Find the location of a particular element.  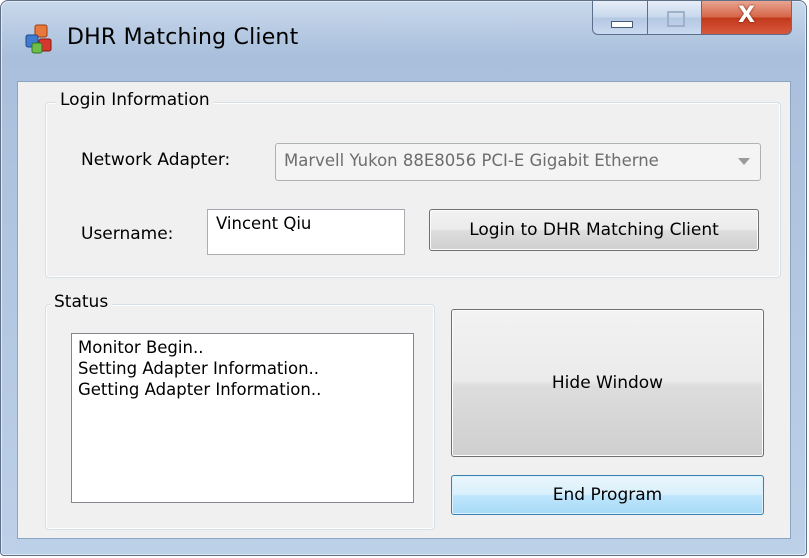

hide-window-button: Hide Window is located at coordinates (607, 383).